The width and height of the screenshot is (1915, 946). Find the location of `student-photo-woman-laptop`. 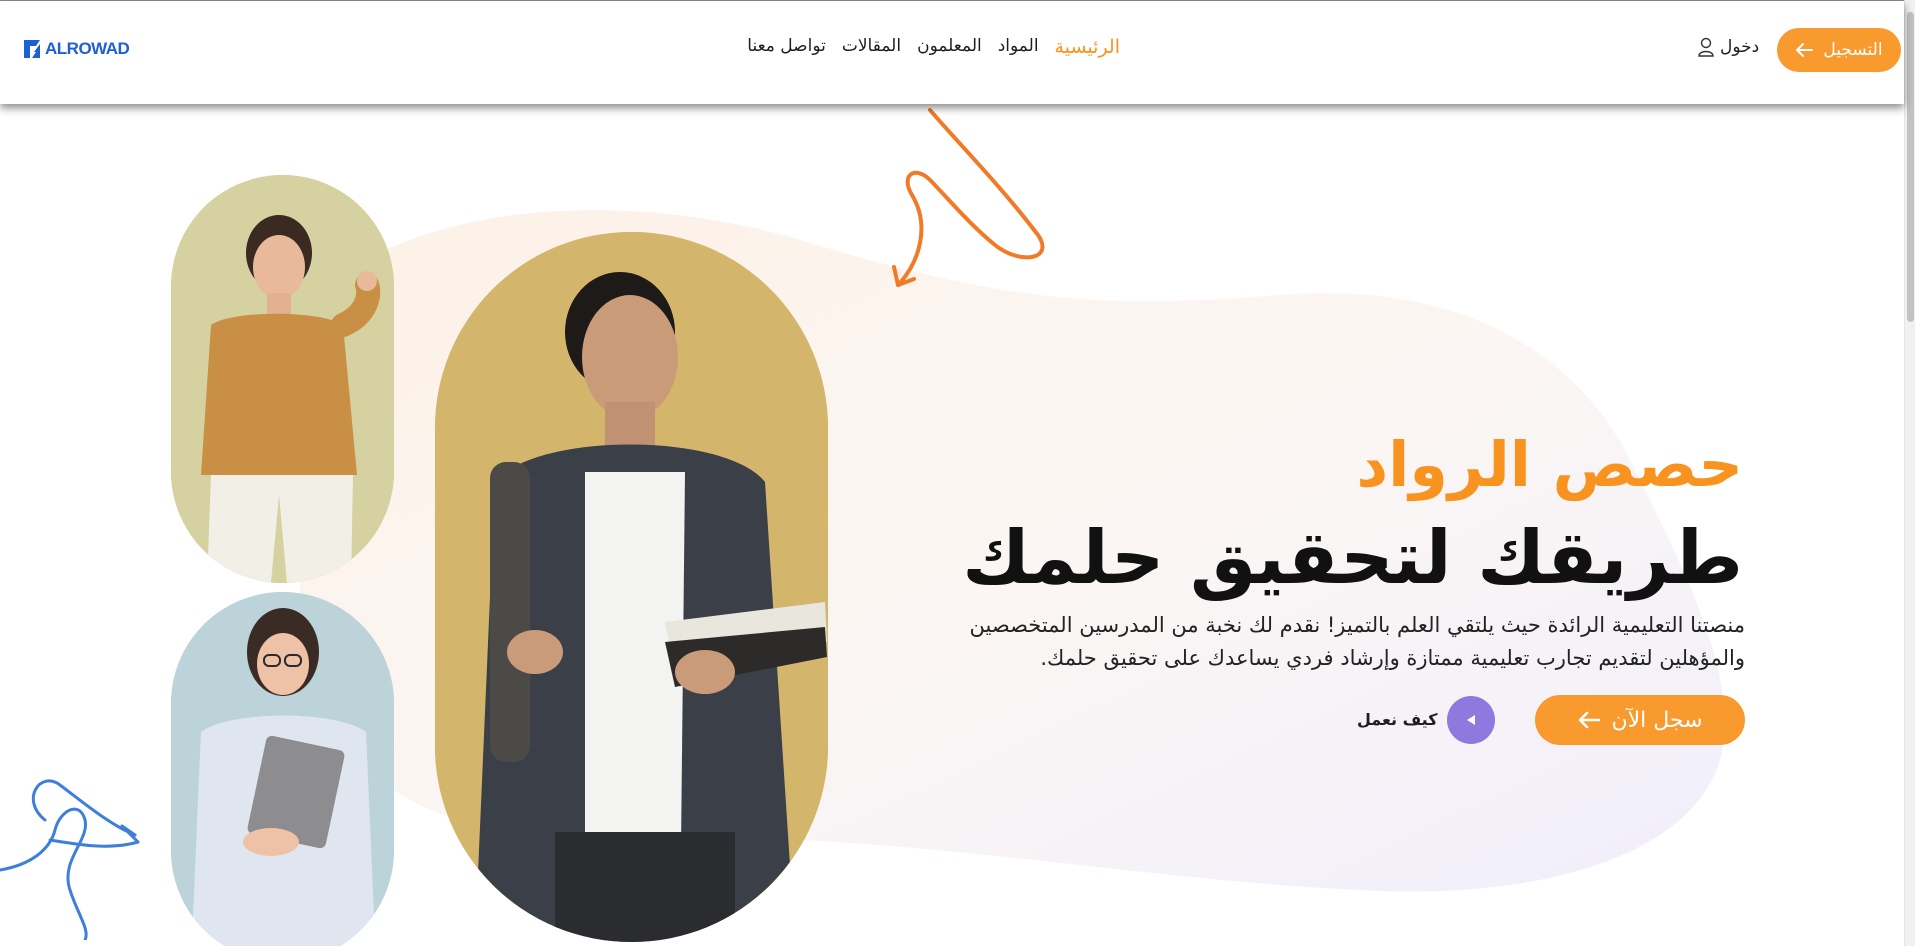

student-photo-woman-laptop is located at coordinates (282, 769).